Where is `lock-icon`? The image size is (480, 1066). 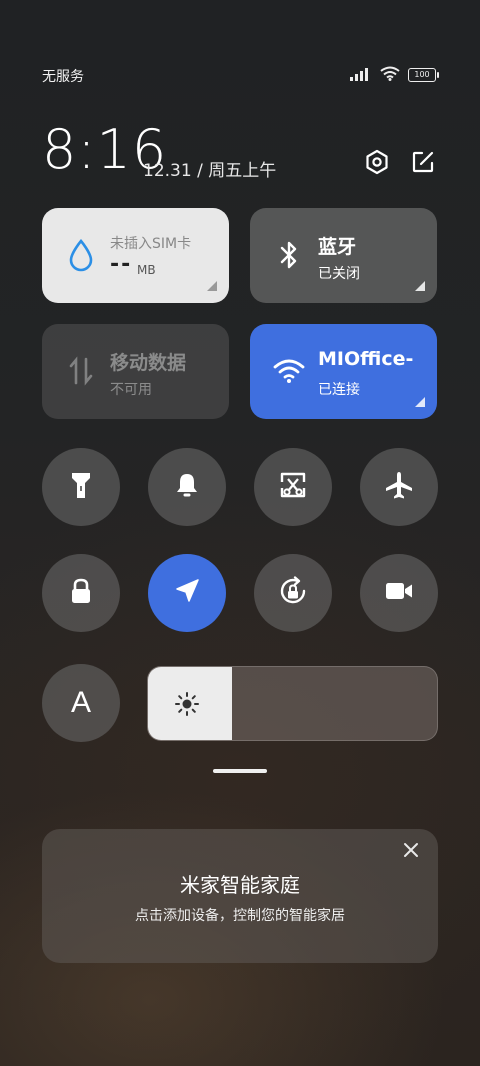 lock-icon is located at coordinates (81, 593).